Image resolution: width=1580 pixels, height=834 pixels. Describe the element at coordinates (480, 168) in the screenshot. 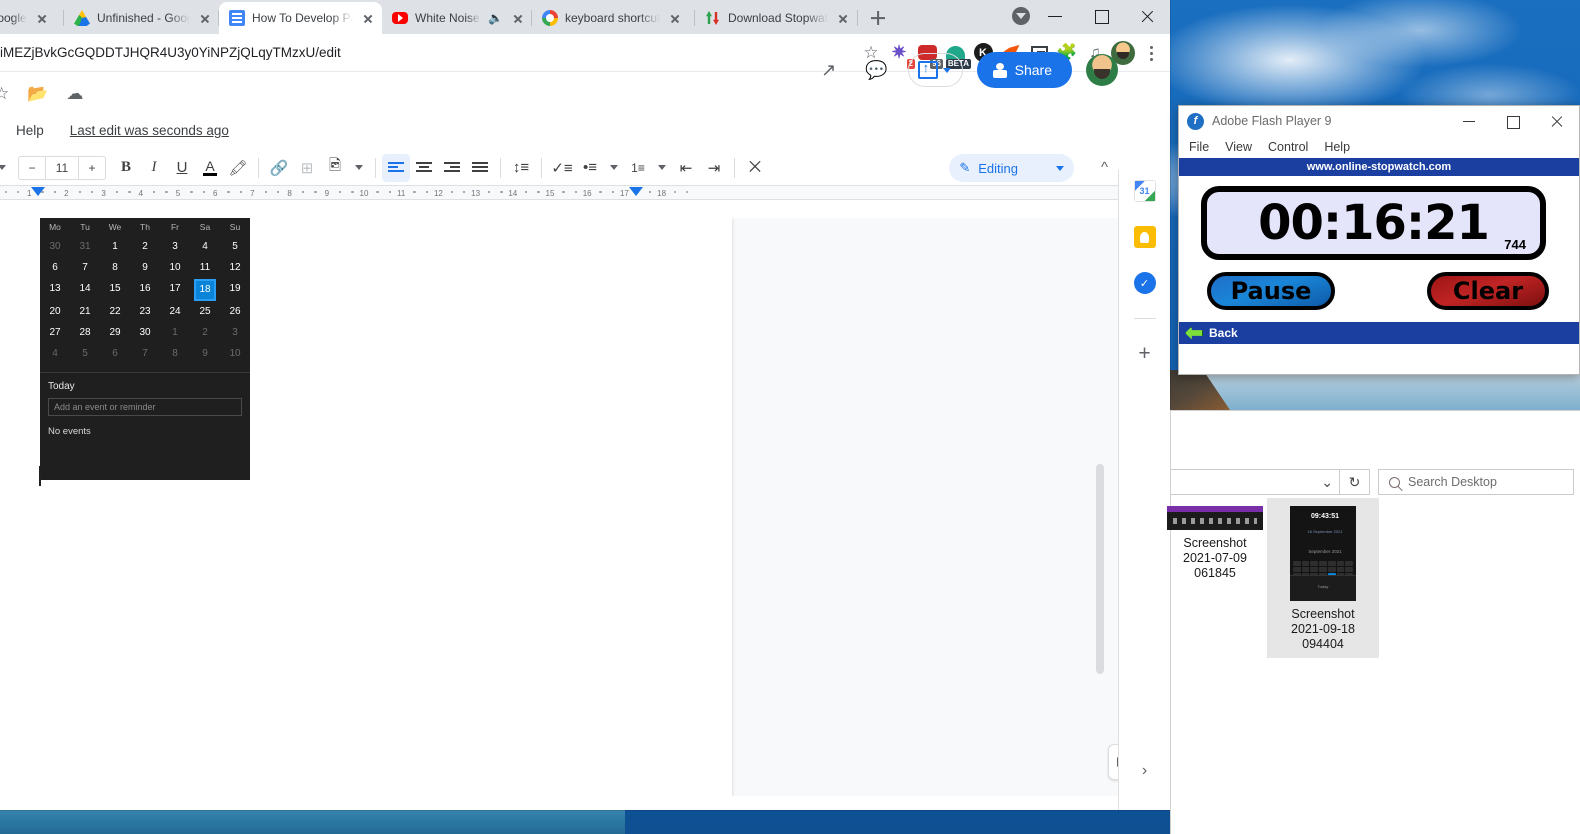

I see `align-justify-button` at that location.